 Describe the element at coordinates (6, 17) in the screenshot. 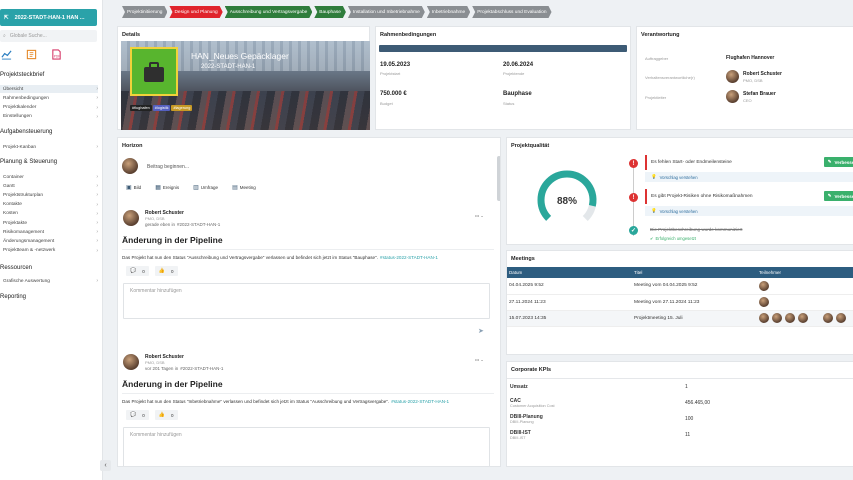

I see `external-link-icon: ⇱` at that location.